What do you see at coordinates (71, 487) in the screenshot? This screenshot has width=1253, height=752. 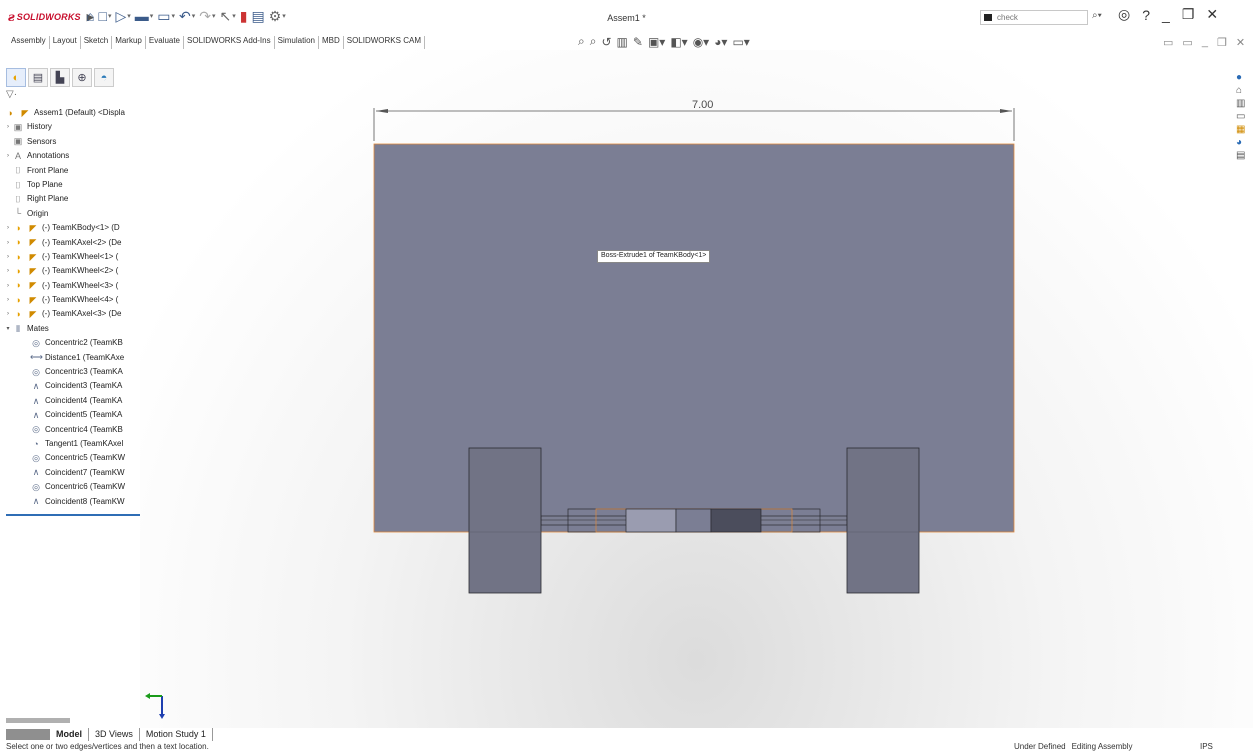 I see `mate-item: ◎ Concentric6 (TeamKW` at bounding box center [71, 487].